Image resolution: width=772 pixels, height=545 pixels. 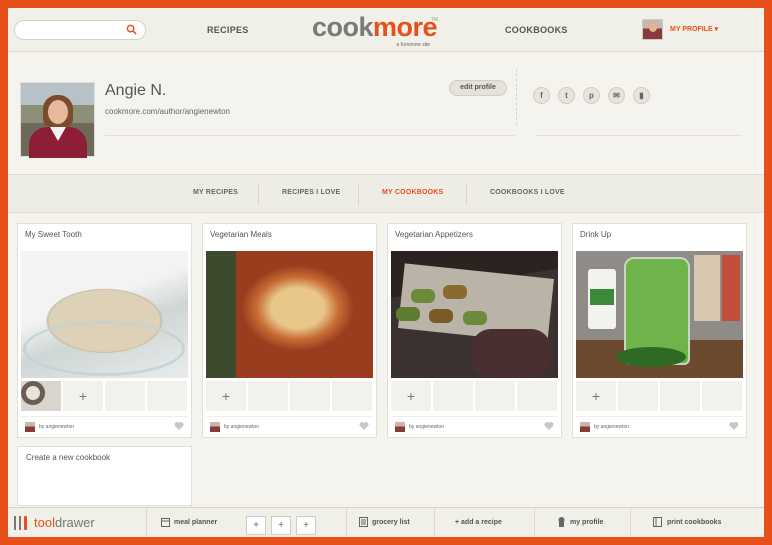 I want to click on tab-my-recipes: MY RECIPES, so click(x=215, y=192).